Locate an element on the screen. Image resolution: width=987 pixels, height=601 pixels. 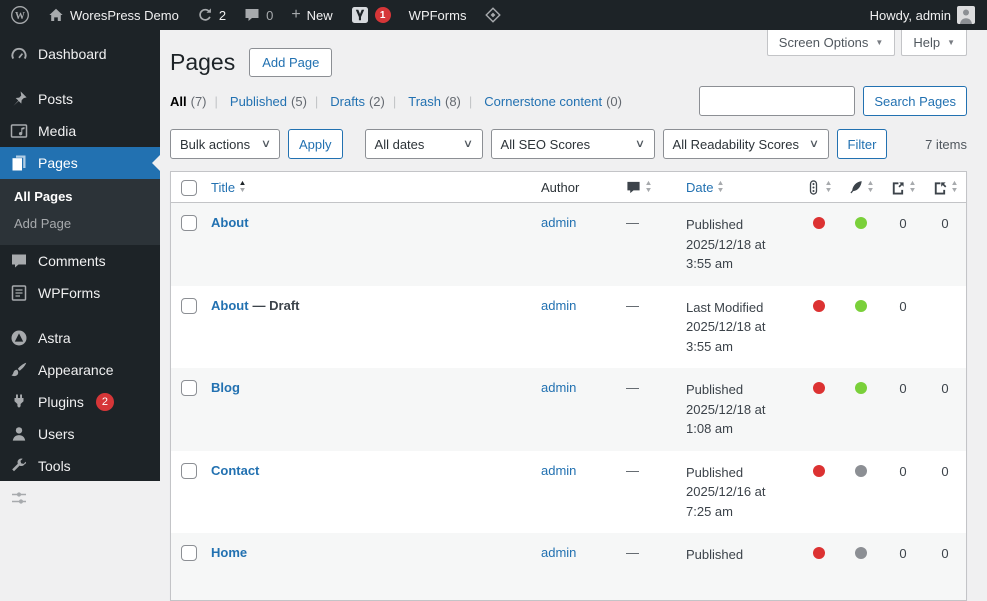
view-all: All (7) is located at coordinates (188, 101).